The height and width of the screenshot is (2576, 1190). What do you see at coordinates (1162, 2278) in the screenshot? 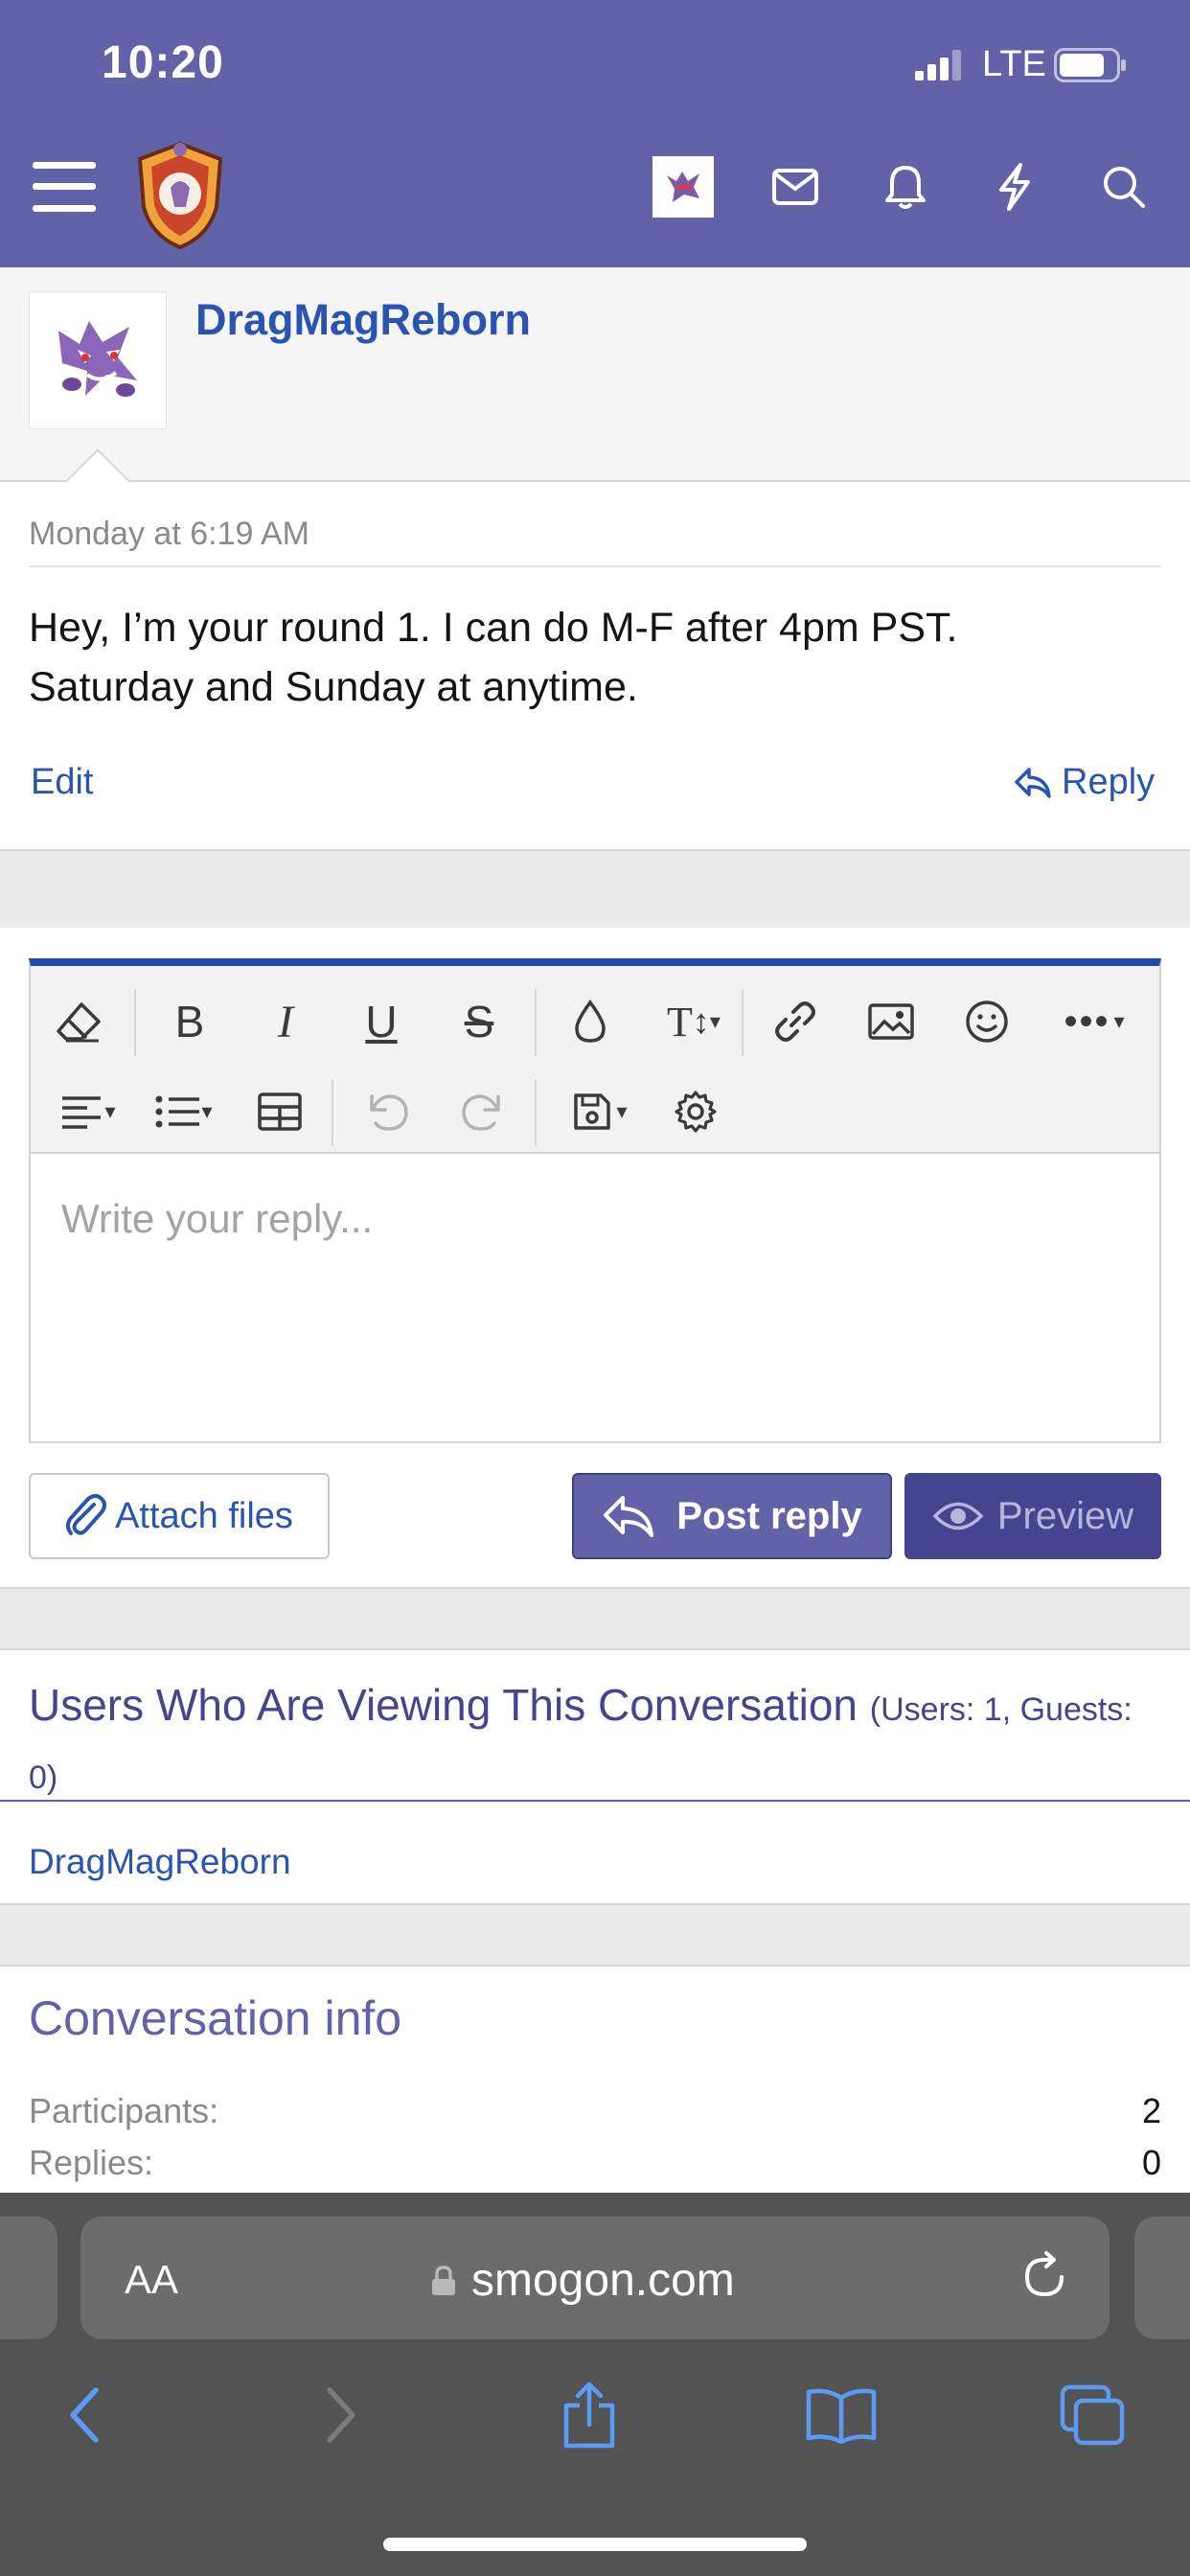
I see `next-tab-peek` at bounding box center [1162, 2278].